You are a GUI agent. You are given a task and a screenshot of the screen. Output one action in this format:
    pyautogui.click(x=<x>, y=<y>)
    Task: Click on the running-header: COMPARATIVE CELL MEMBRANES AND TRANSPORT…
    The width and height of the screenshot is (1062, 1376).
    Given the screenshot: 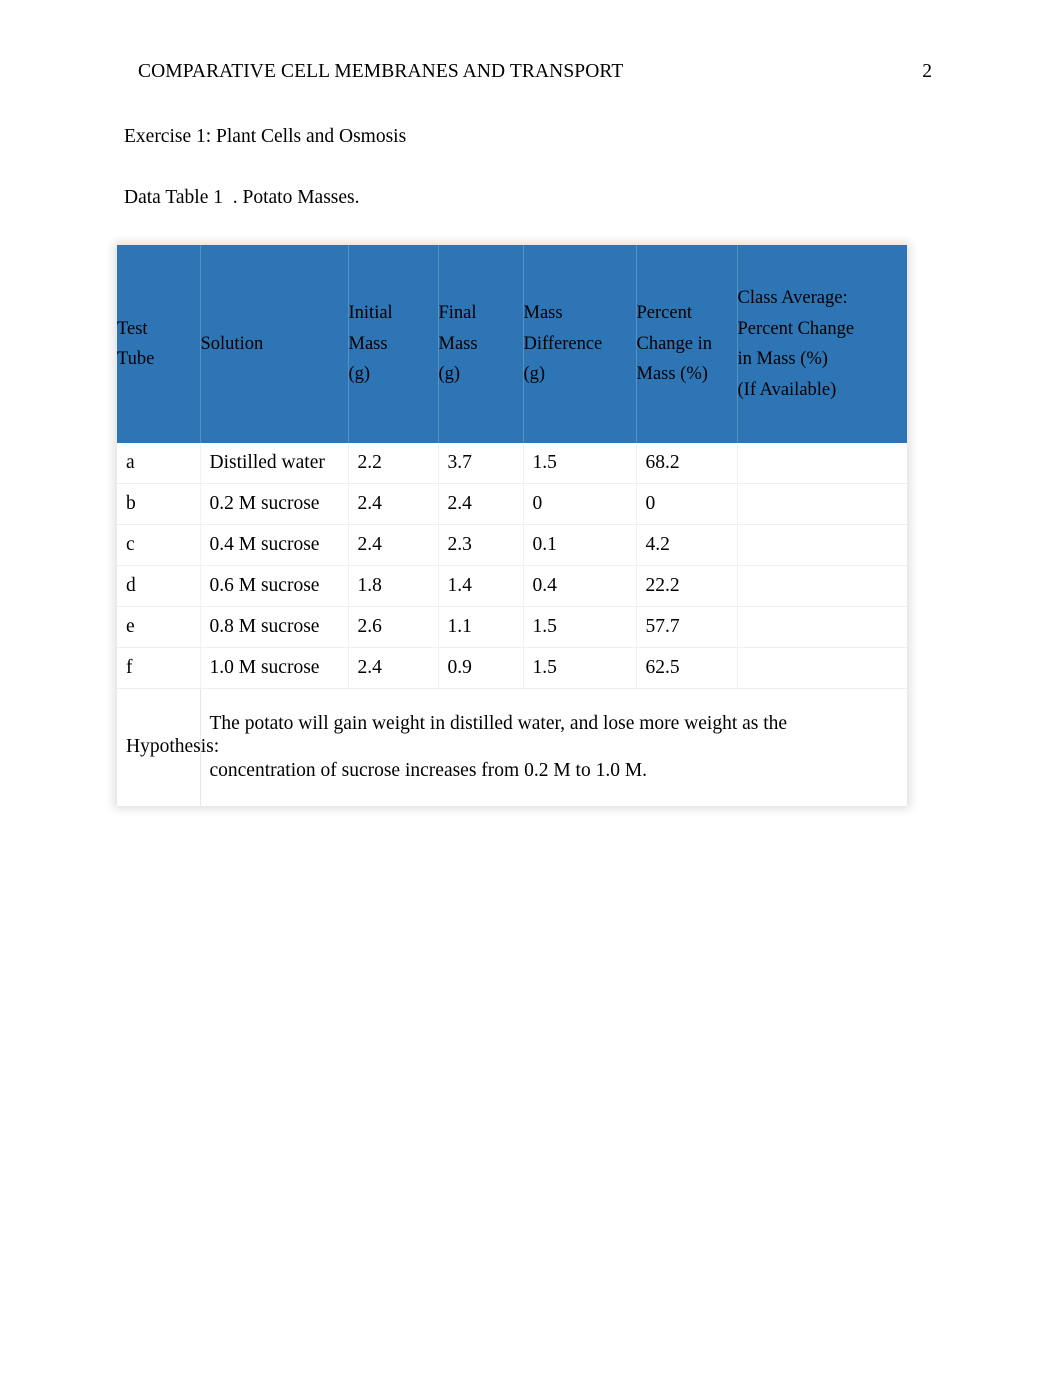 What is the action you would take?
    pyautogui.click(x=538, y=72)
    